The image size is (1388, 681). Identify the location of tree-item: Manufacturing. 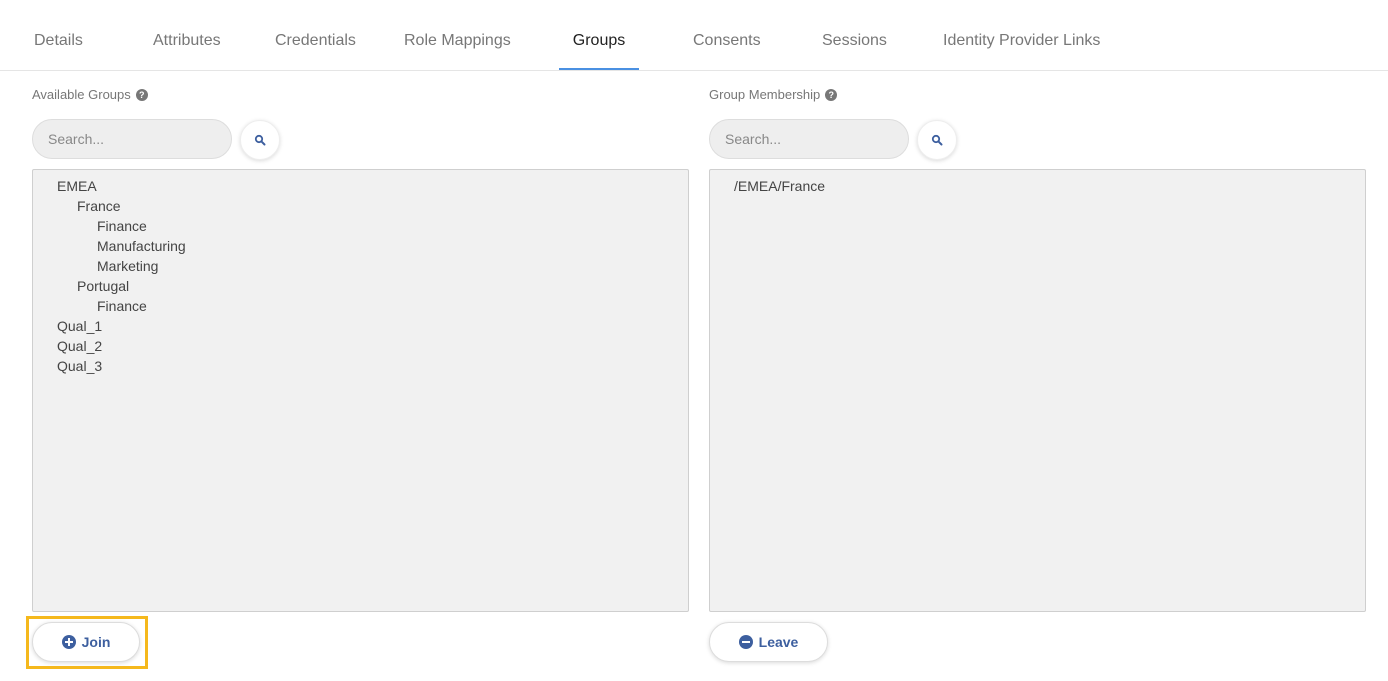
(360, 246).